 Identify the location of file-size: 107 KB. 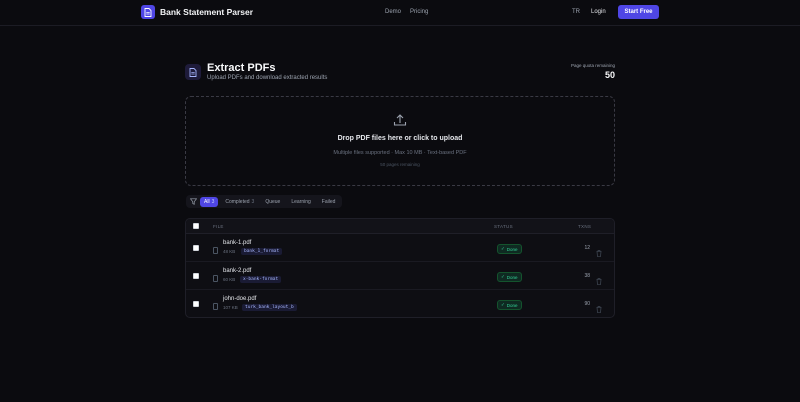
(230, 307).